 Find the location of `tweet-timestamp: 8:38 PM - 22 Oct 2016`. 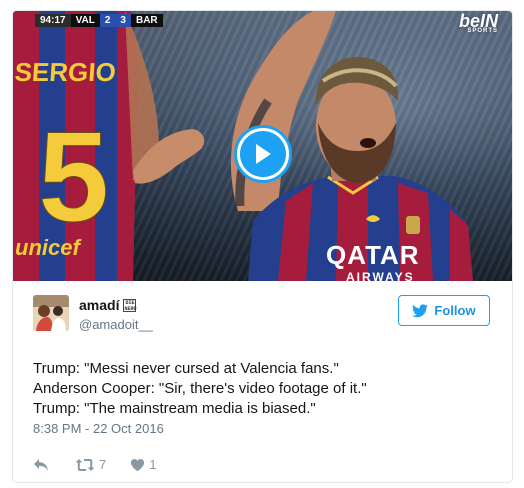

tweet-timestamp: 8:38 PM - 22 Oct 2016 is located at coordinates (98, 428).